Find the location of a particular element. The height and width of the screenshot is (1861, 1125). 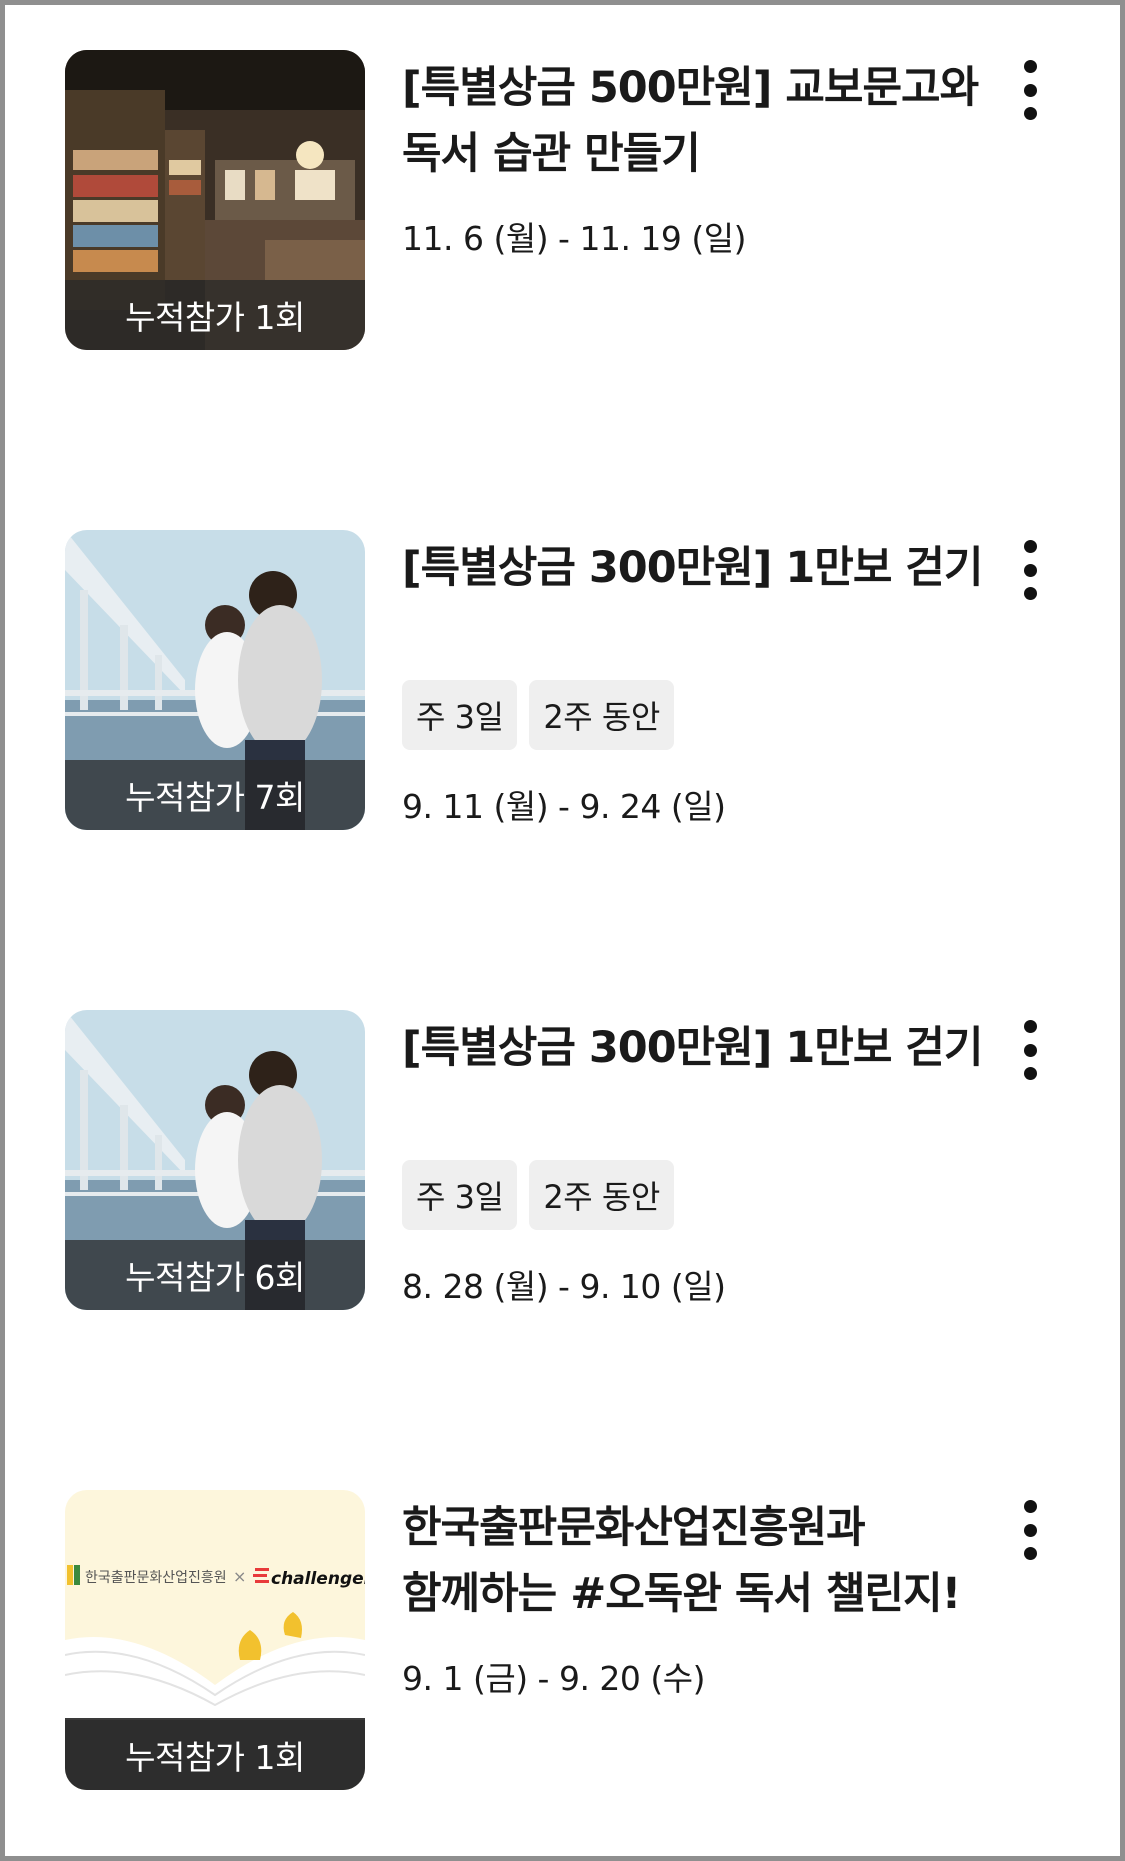

challenge-title: 한국출판문화산업진흥원과 함께하는 #오독완 독서 챌린지! is located at coordinates (702, 1561).